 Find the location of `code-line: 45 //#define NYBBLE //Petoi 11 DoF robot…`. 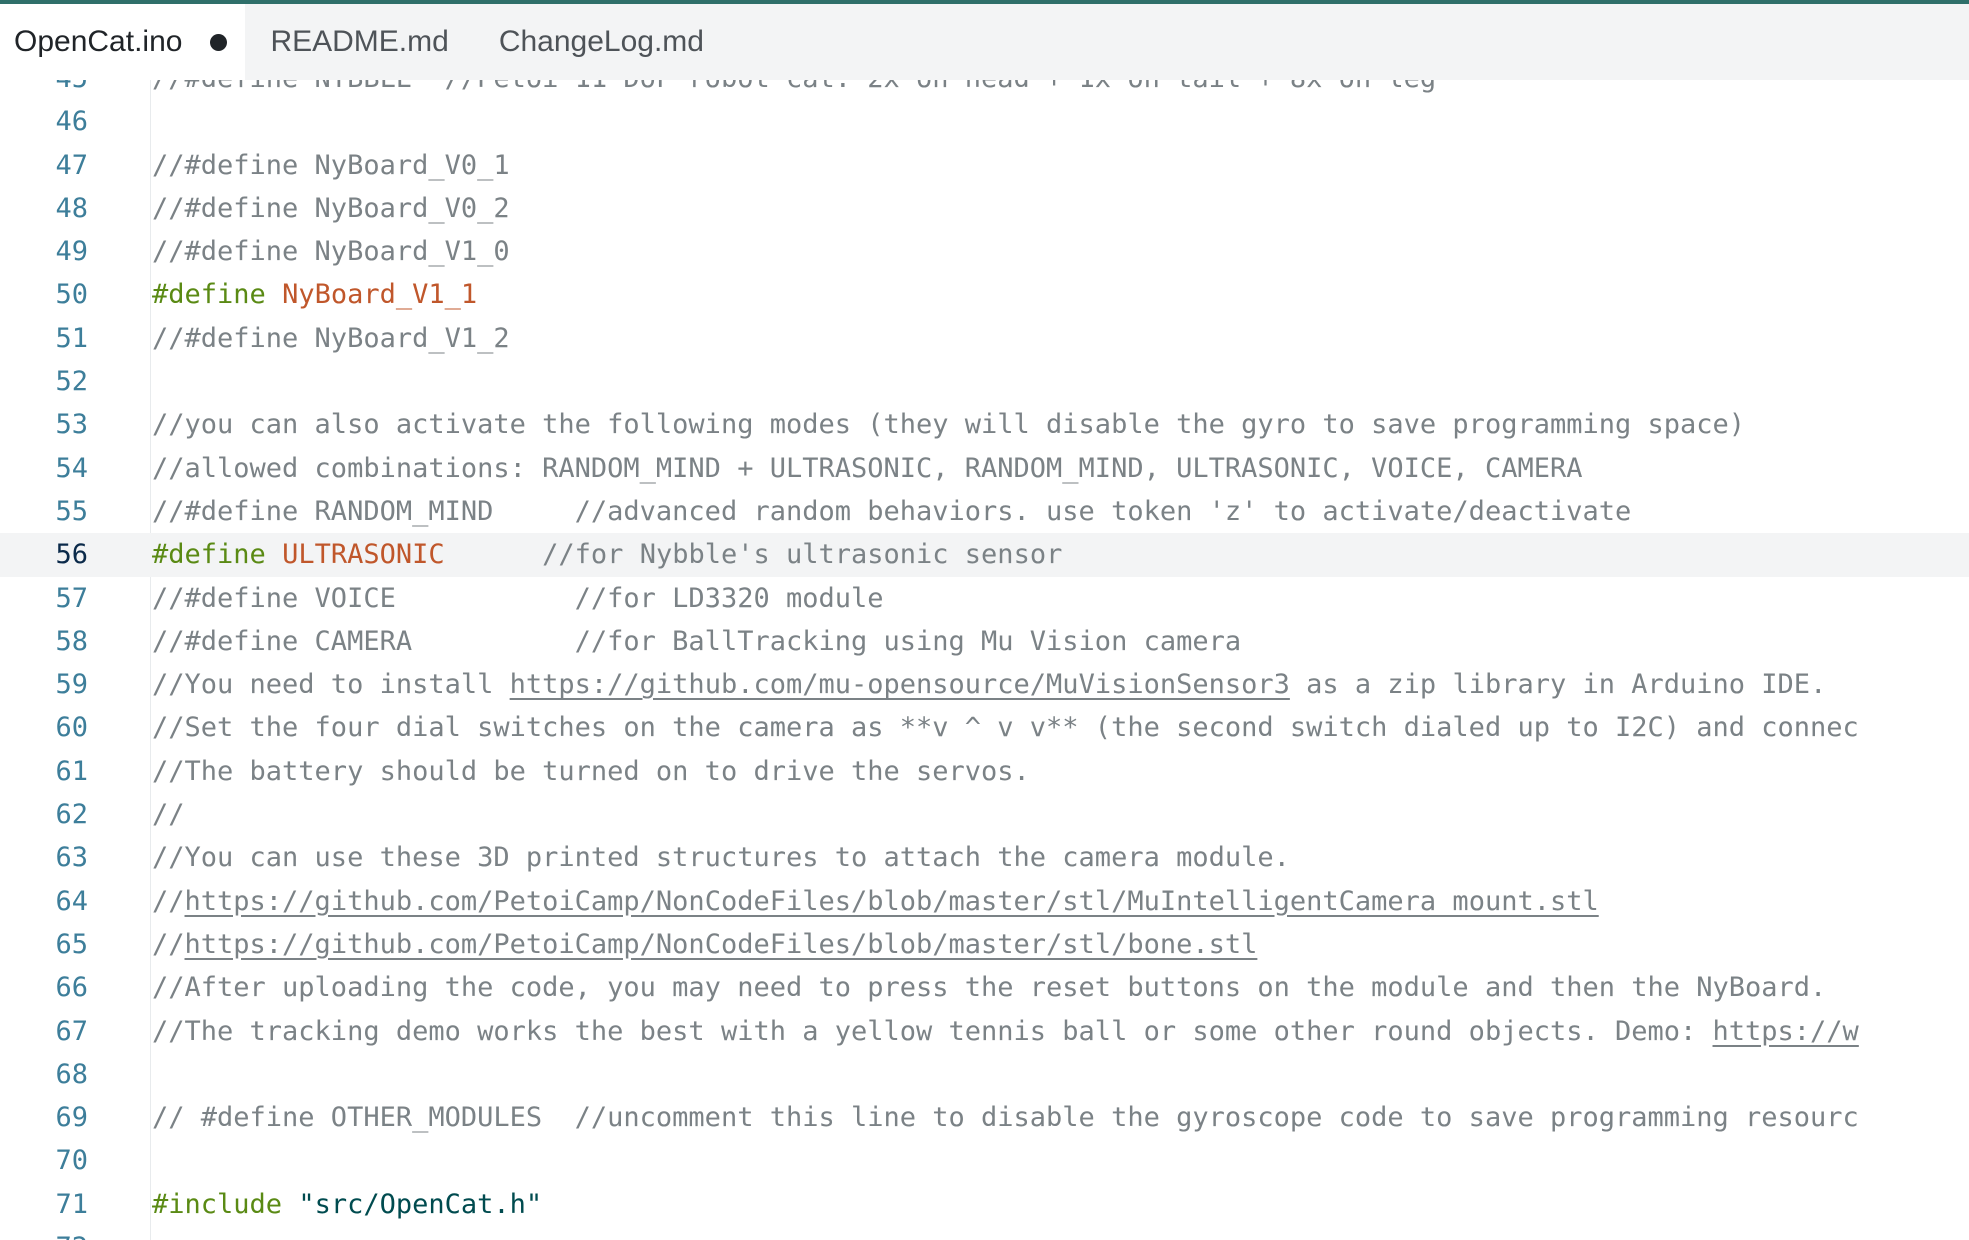

code-line: 45 //#define NYBBLE //Petoi 11 DoF robot… is located at coordinates (984, 90).